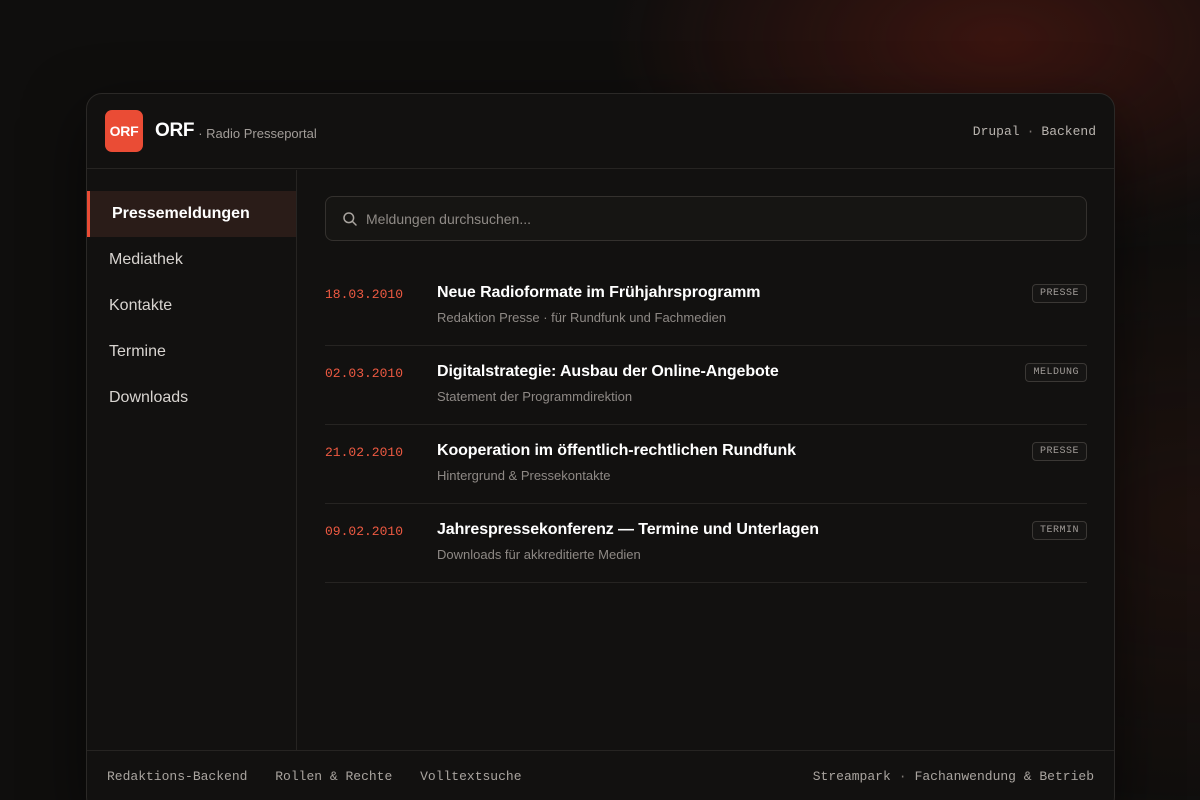 The width and height of the screenshot is (1200, 800). I want to click on brand-name: ORF, so click(175, 130).